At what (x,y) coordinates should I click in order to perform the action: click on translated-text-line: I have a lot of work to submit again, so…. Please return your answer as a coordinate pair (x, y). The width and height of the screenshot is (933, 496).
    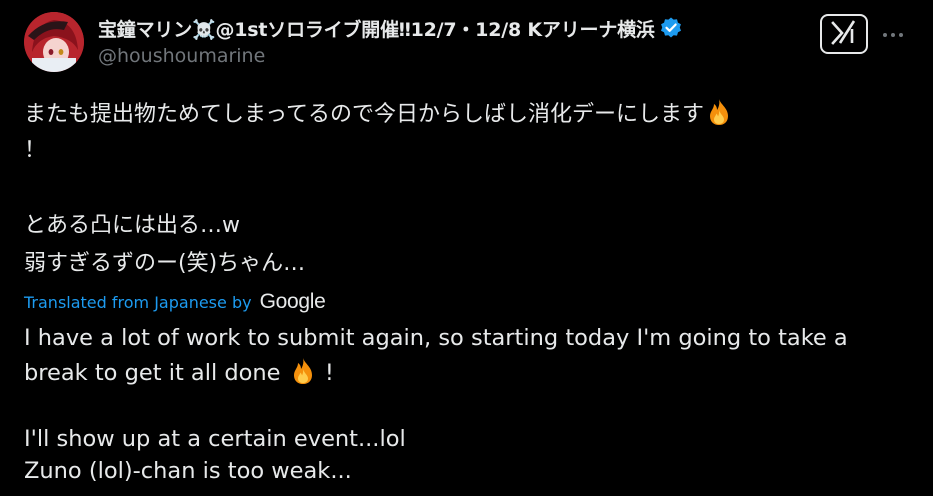
    Looking at the image, I should click on (464, 338).